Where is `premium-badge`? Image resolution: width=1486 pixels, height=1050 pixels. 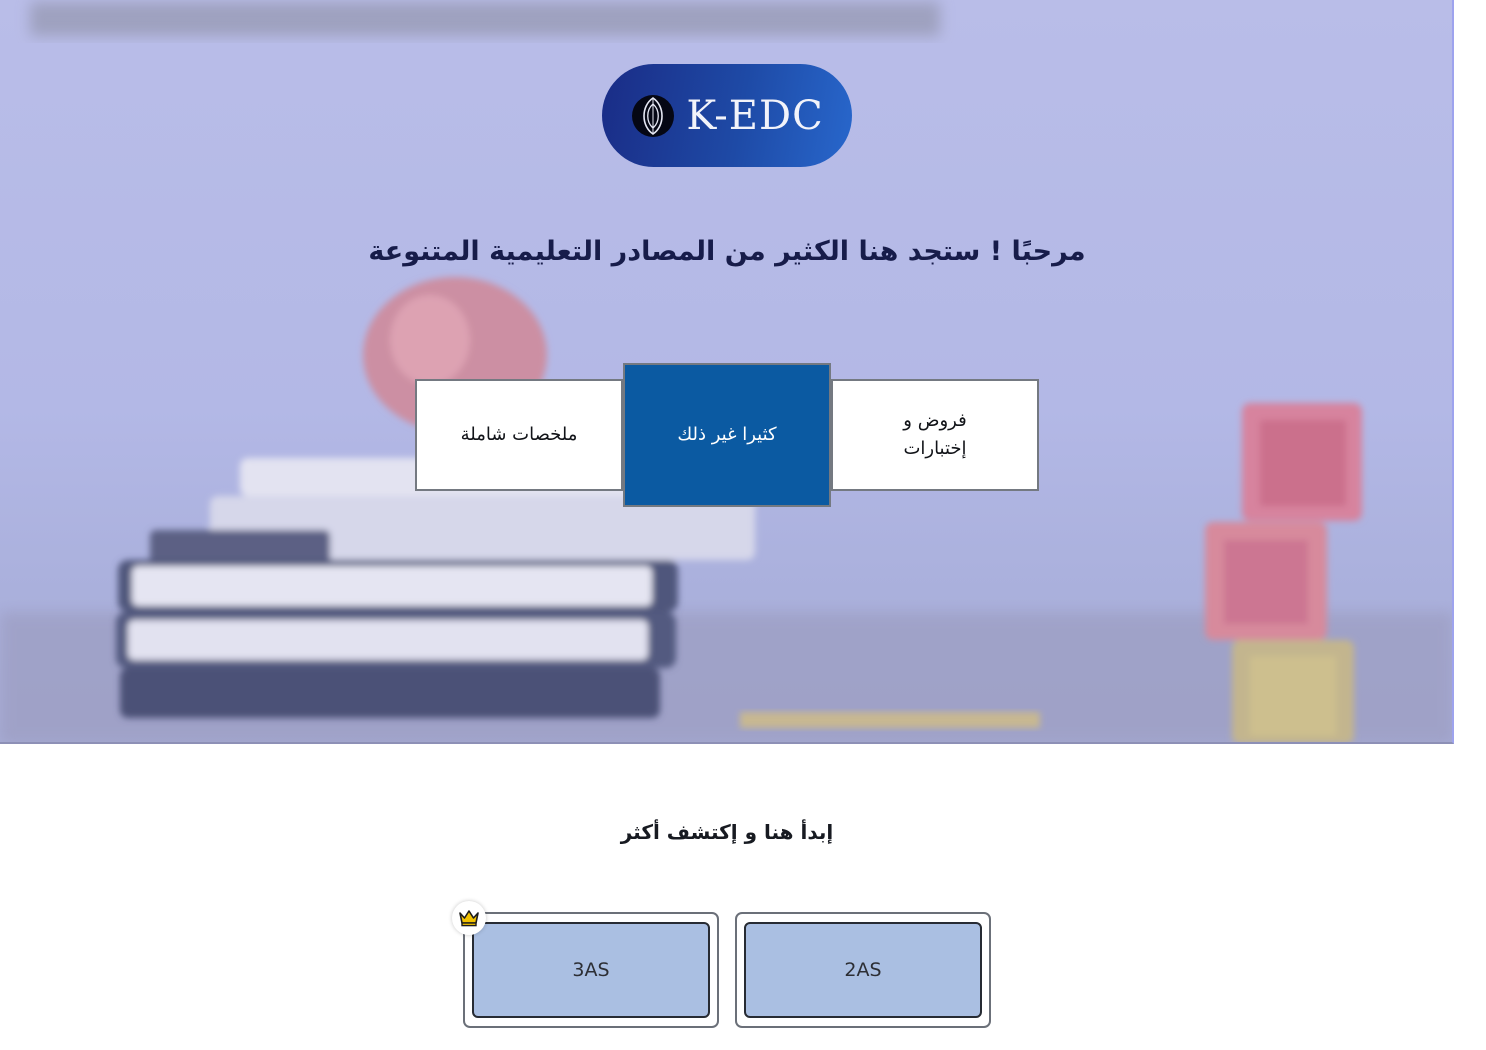
premium-badge is located at coordinates (469, 918).